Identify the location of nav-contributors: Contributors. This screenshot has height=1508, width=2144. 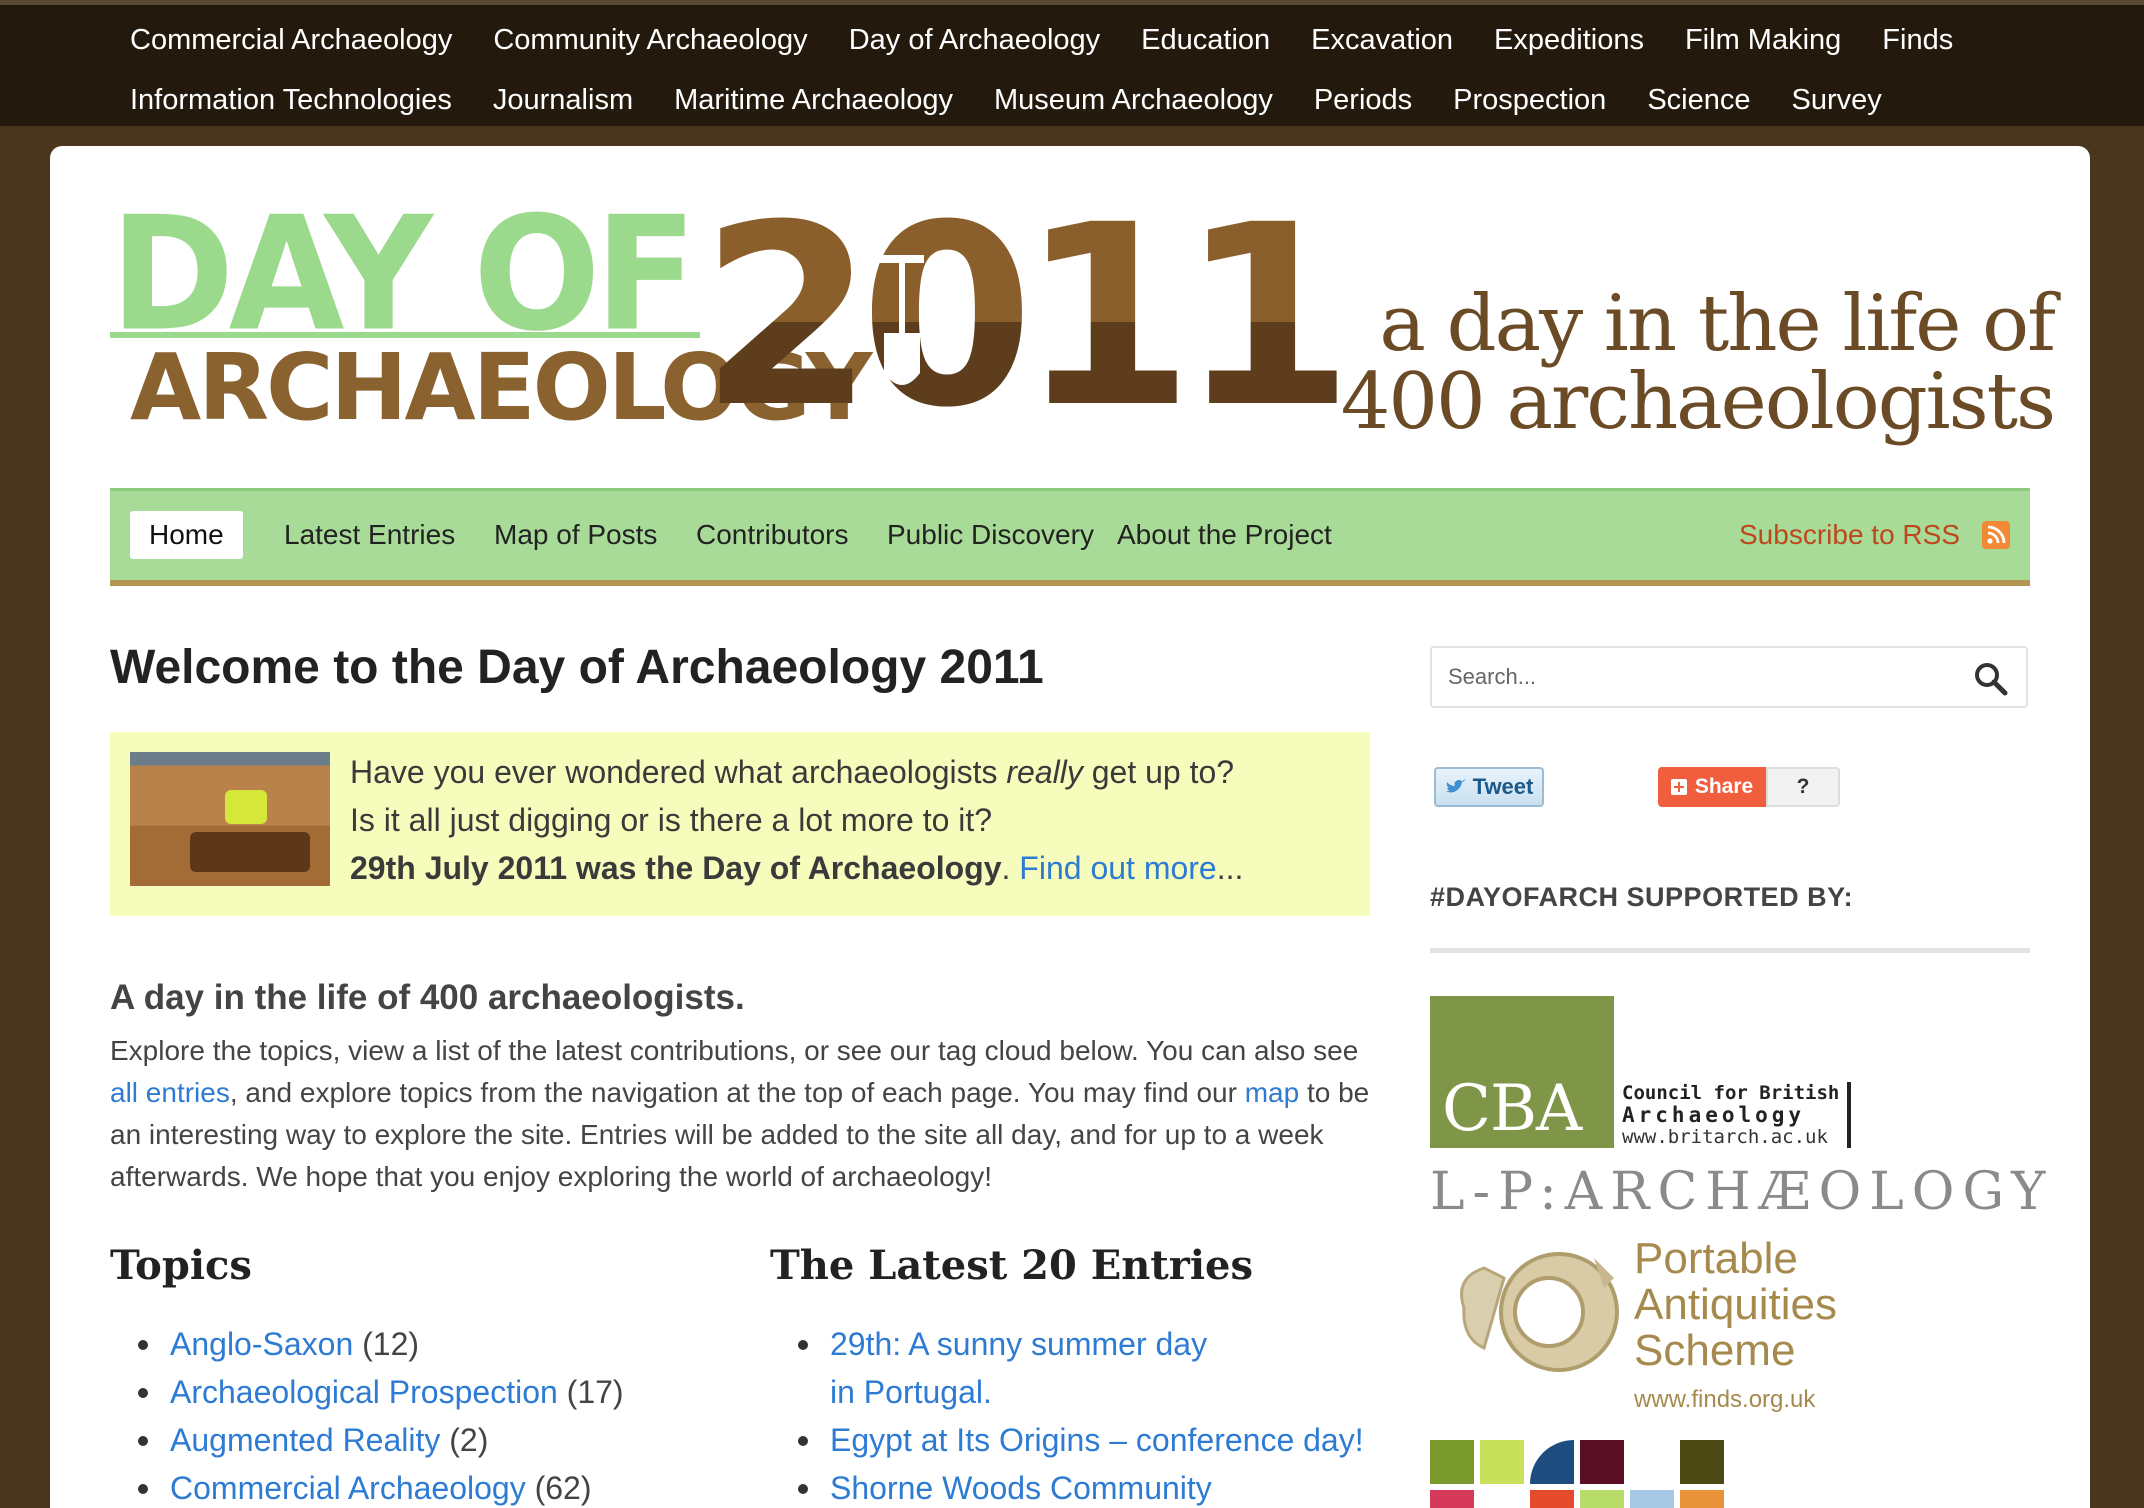
(772, 535).